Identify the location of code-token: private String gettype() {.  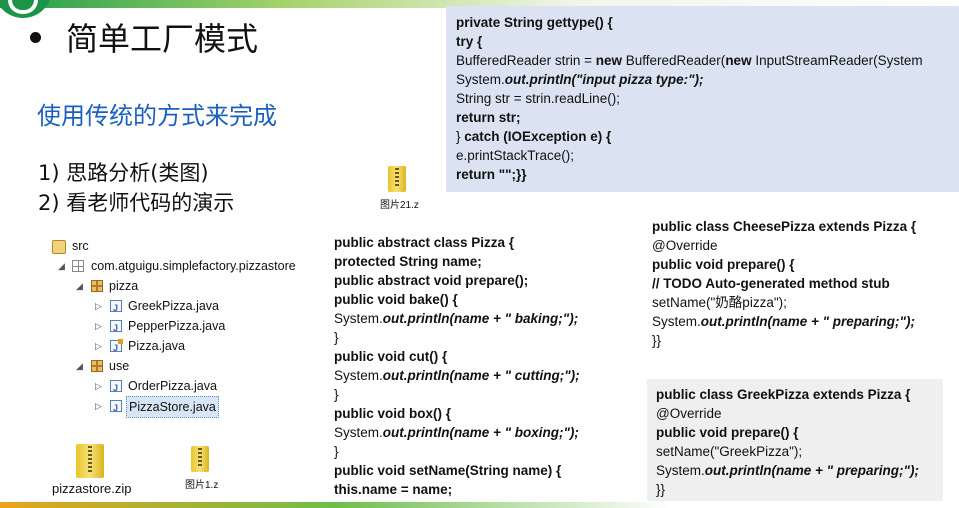
(534, 22).